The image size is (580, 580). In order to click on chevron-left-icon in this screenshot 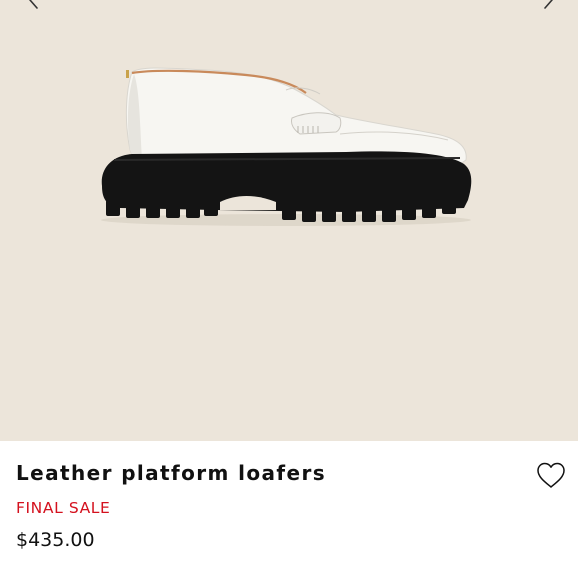, I will do `click(33, 4)`.